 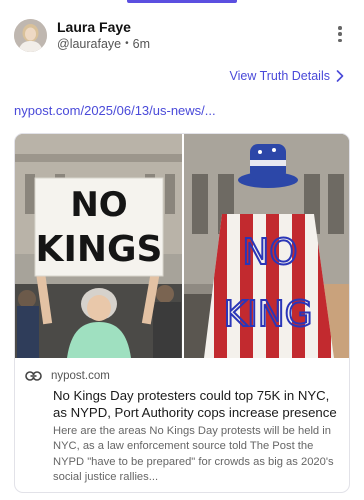 I want to click on post-header: Laura Faye @laurafaye • 6m, so click(x=182, y=35).